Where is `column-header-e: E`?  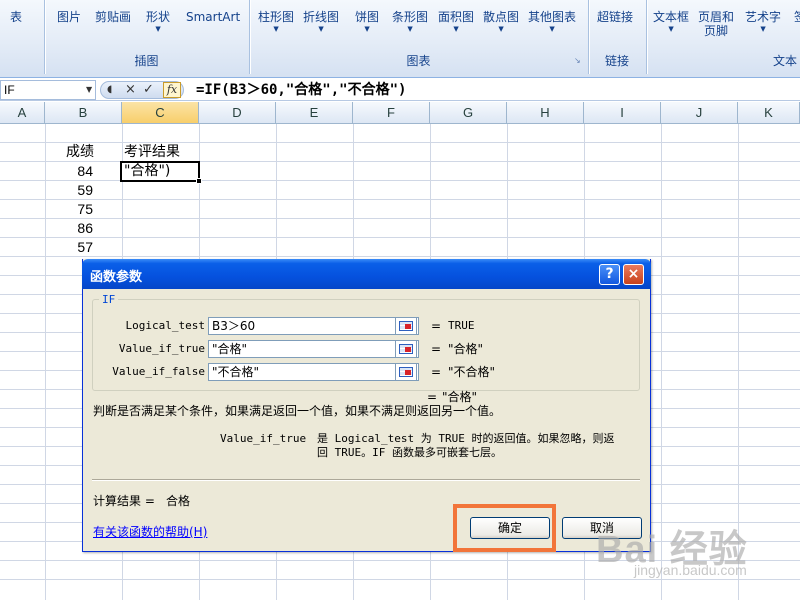
column-header-e: E is located at coordinates (314, 113).